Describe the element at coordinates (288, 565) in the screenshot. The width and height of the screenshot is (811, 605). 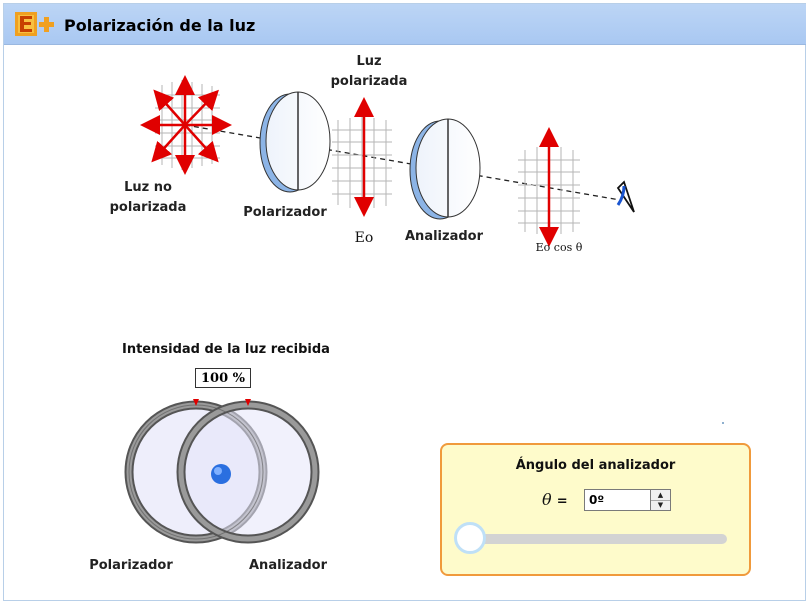
I see `ring-analyzer-label: Analizador` at that location.